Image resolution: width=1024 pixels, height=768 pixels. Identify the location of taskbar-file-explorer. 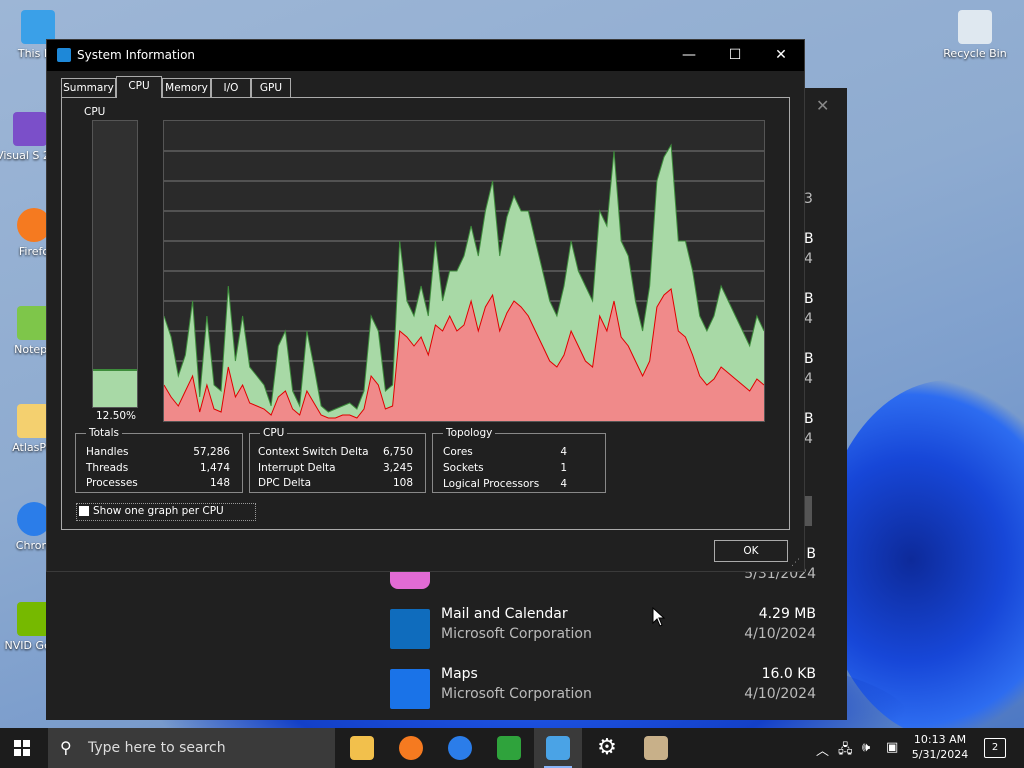
(362, 748).